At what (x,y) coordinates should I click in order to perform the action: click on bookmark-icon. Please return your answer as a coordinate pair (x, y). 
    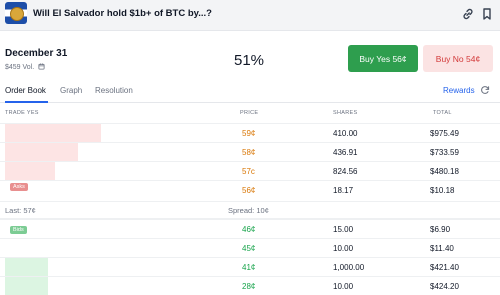
    Looking at the image, I should click on (487, 14).